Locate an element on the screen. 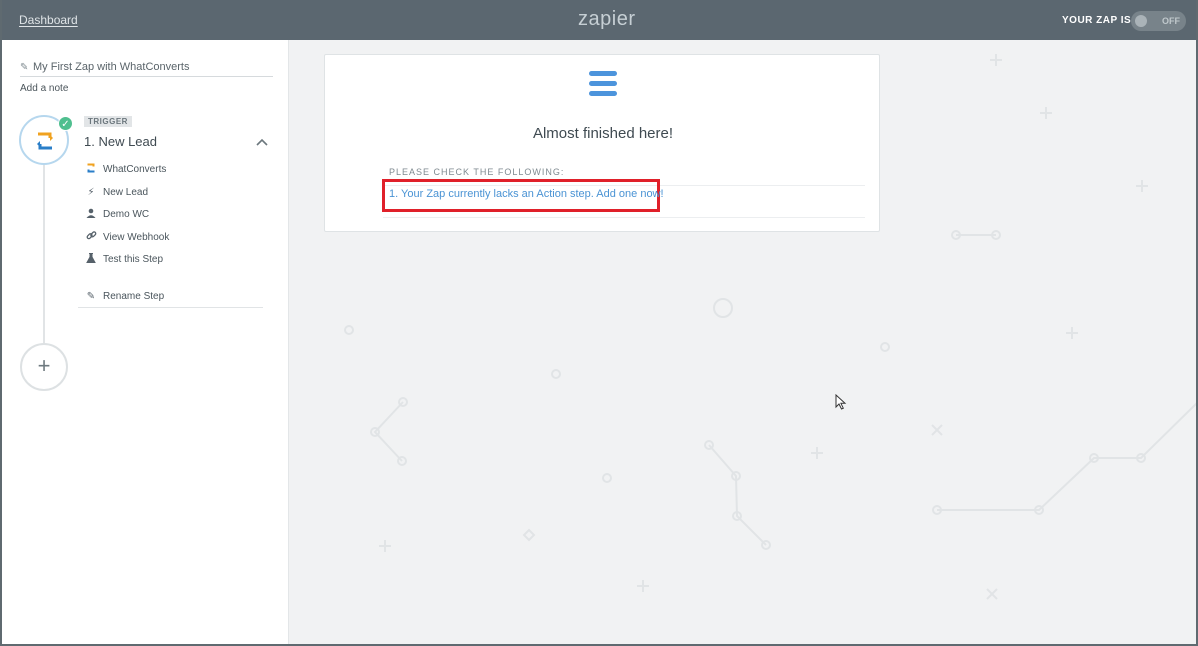 The height and width of the screenshot is (646, 1198). add-note-link: Add a note is located at coordinates (44, 88).